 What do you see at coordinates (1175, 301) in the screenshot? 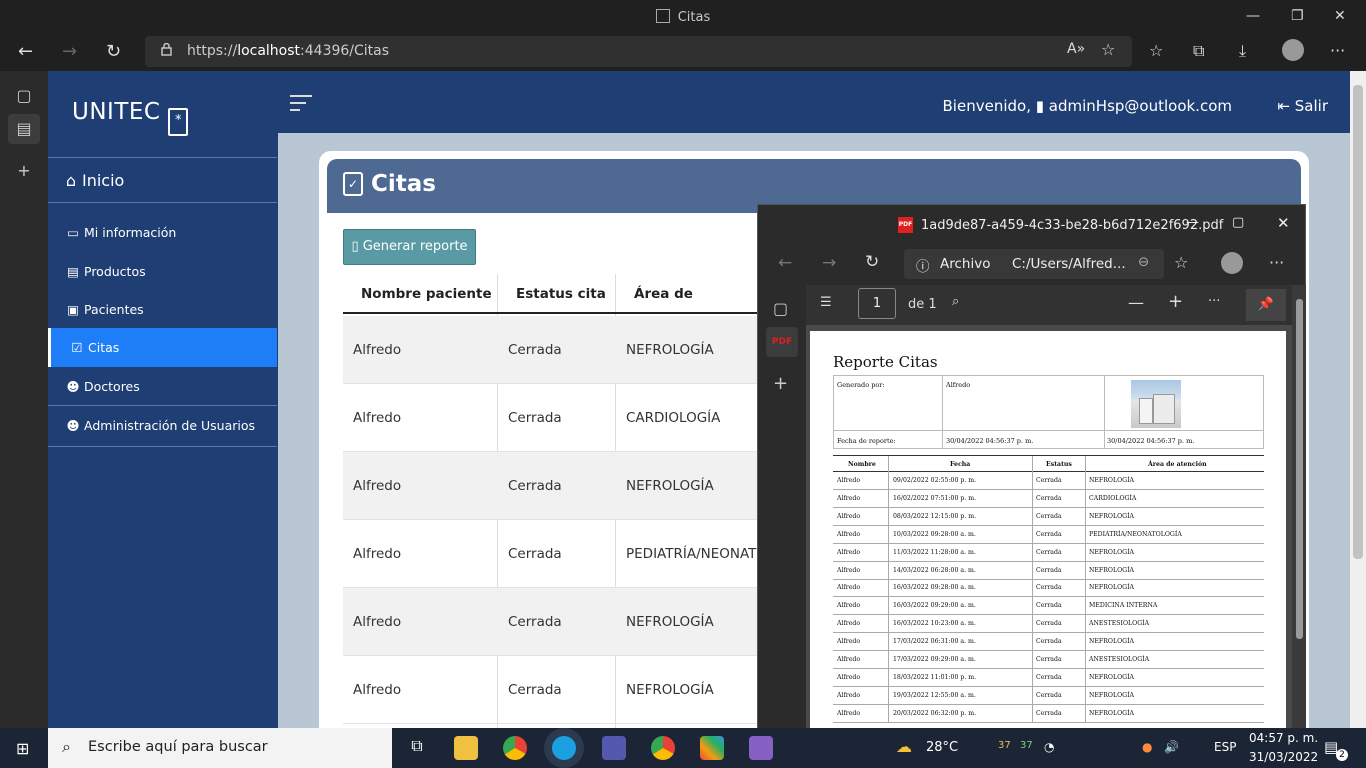
I see `zoom-in-icon: +` at bounding box center [1175, 301].